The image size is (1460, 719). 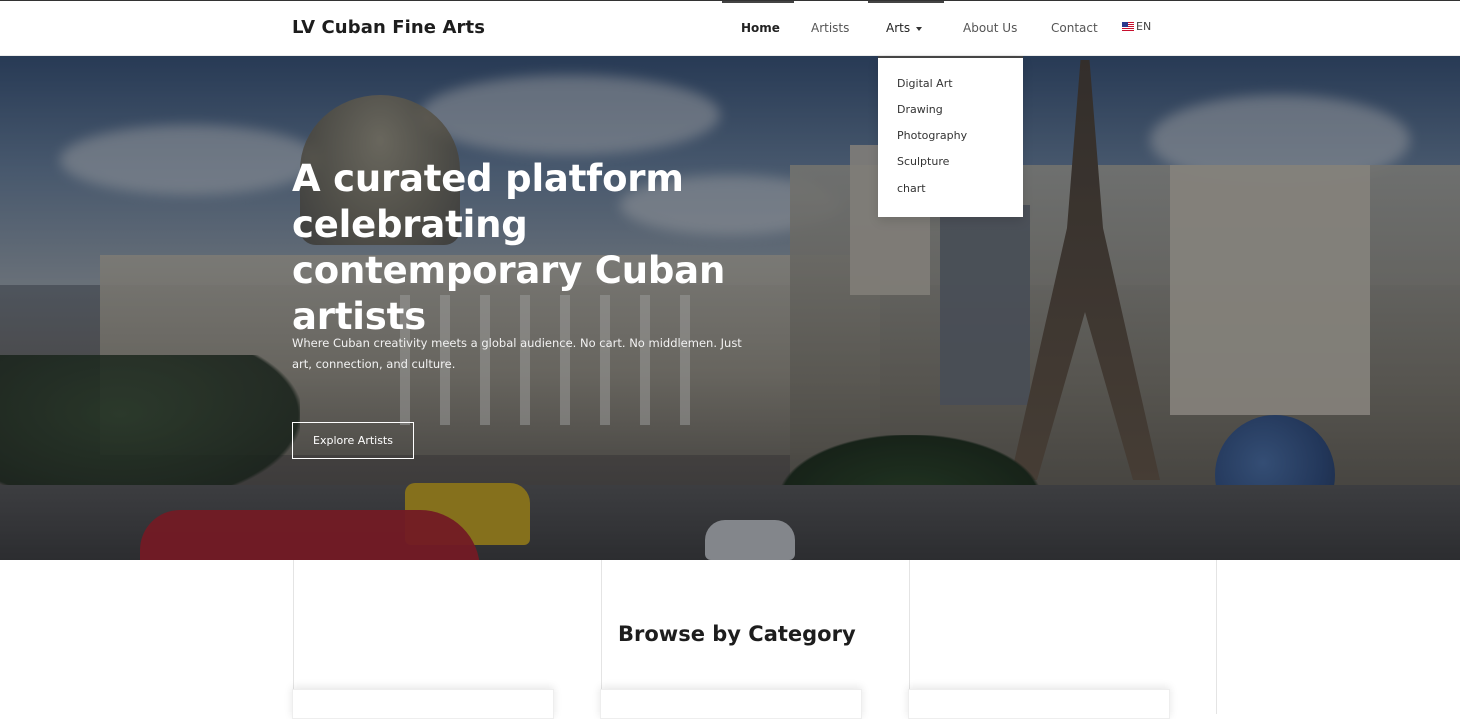 I want to click on nav-arts-label: Arts, so click(x=898, y=28).